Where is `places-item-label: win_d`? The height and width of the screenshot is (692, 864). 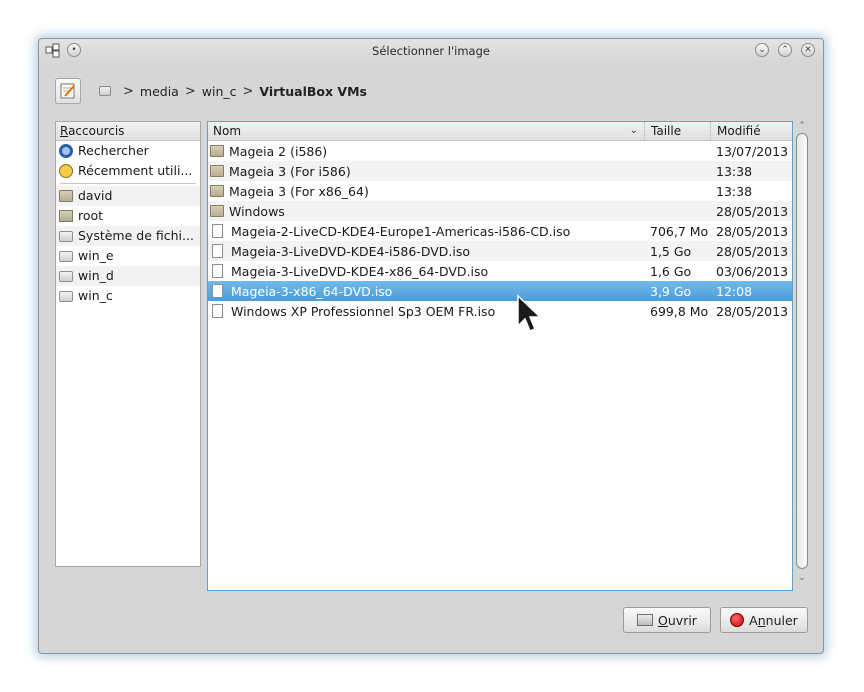 places-item-label: win_d is located at coordinates (96, 275).